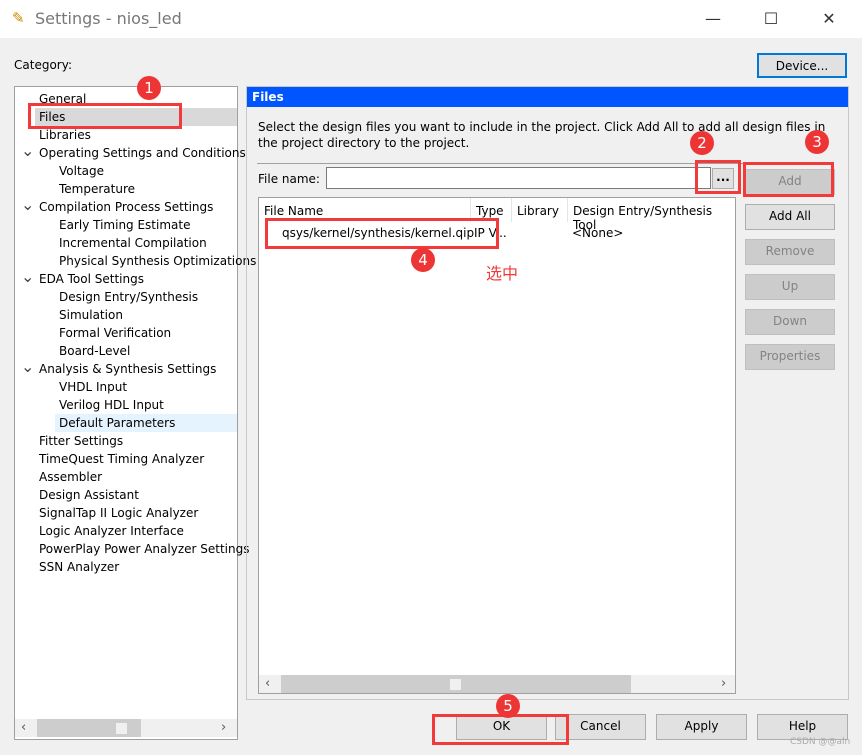 The image size is (862, 755). I want to click on tree-item-label: Assembler, so click(71, 477).